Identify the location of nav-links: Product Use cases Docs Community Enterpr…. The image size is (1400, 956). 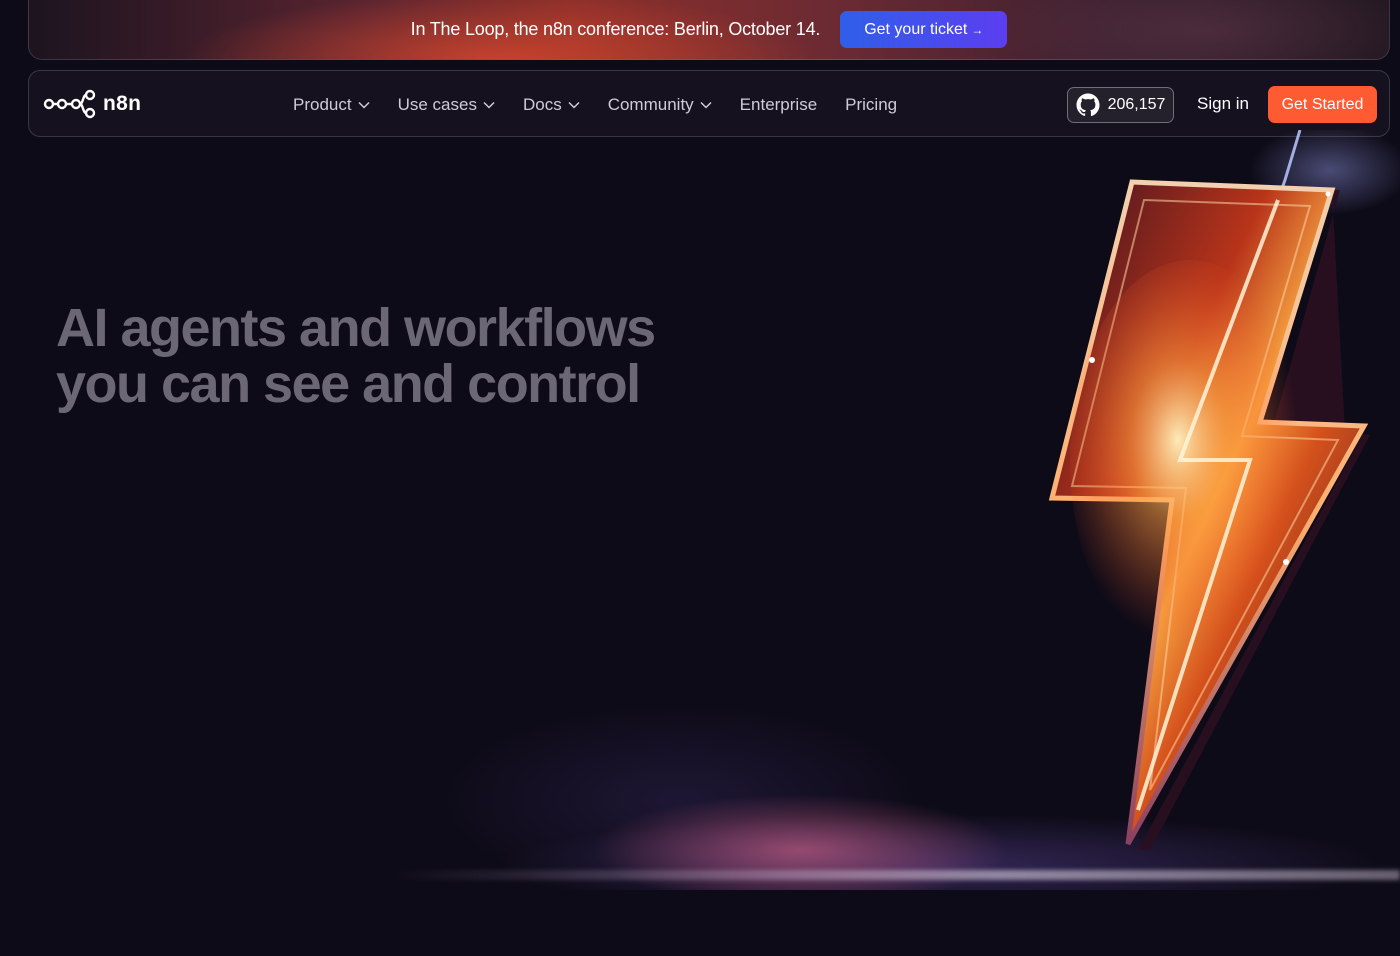
(609, 104).